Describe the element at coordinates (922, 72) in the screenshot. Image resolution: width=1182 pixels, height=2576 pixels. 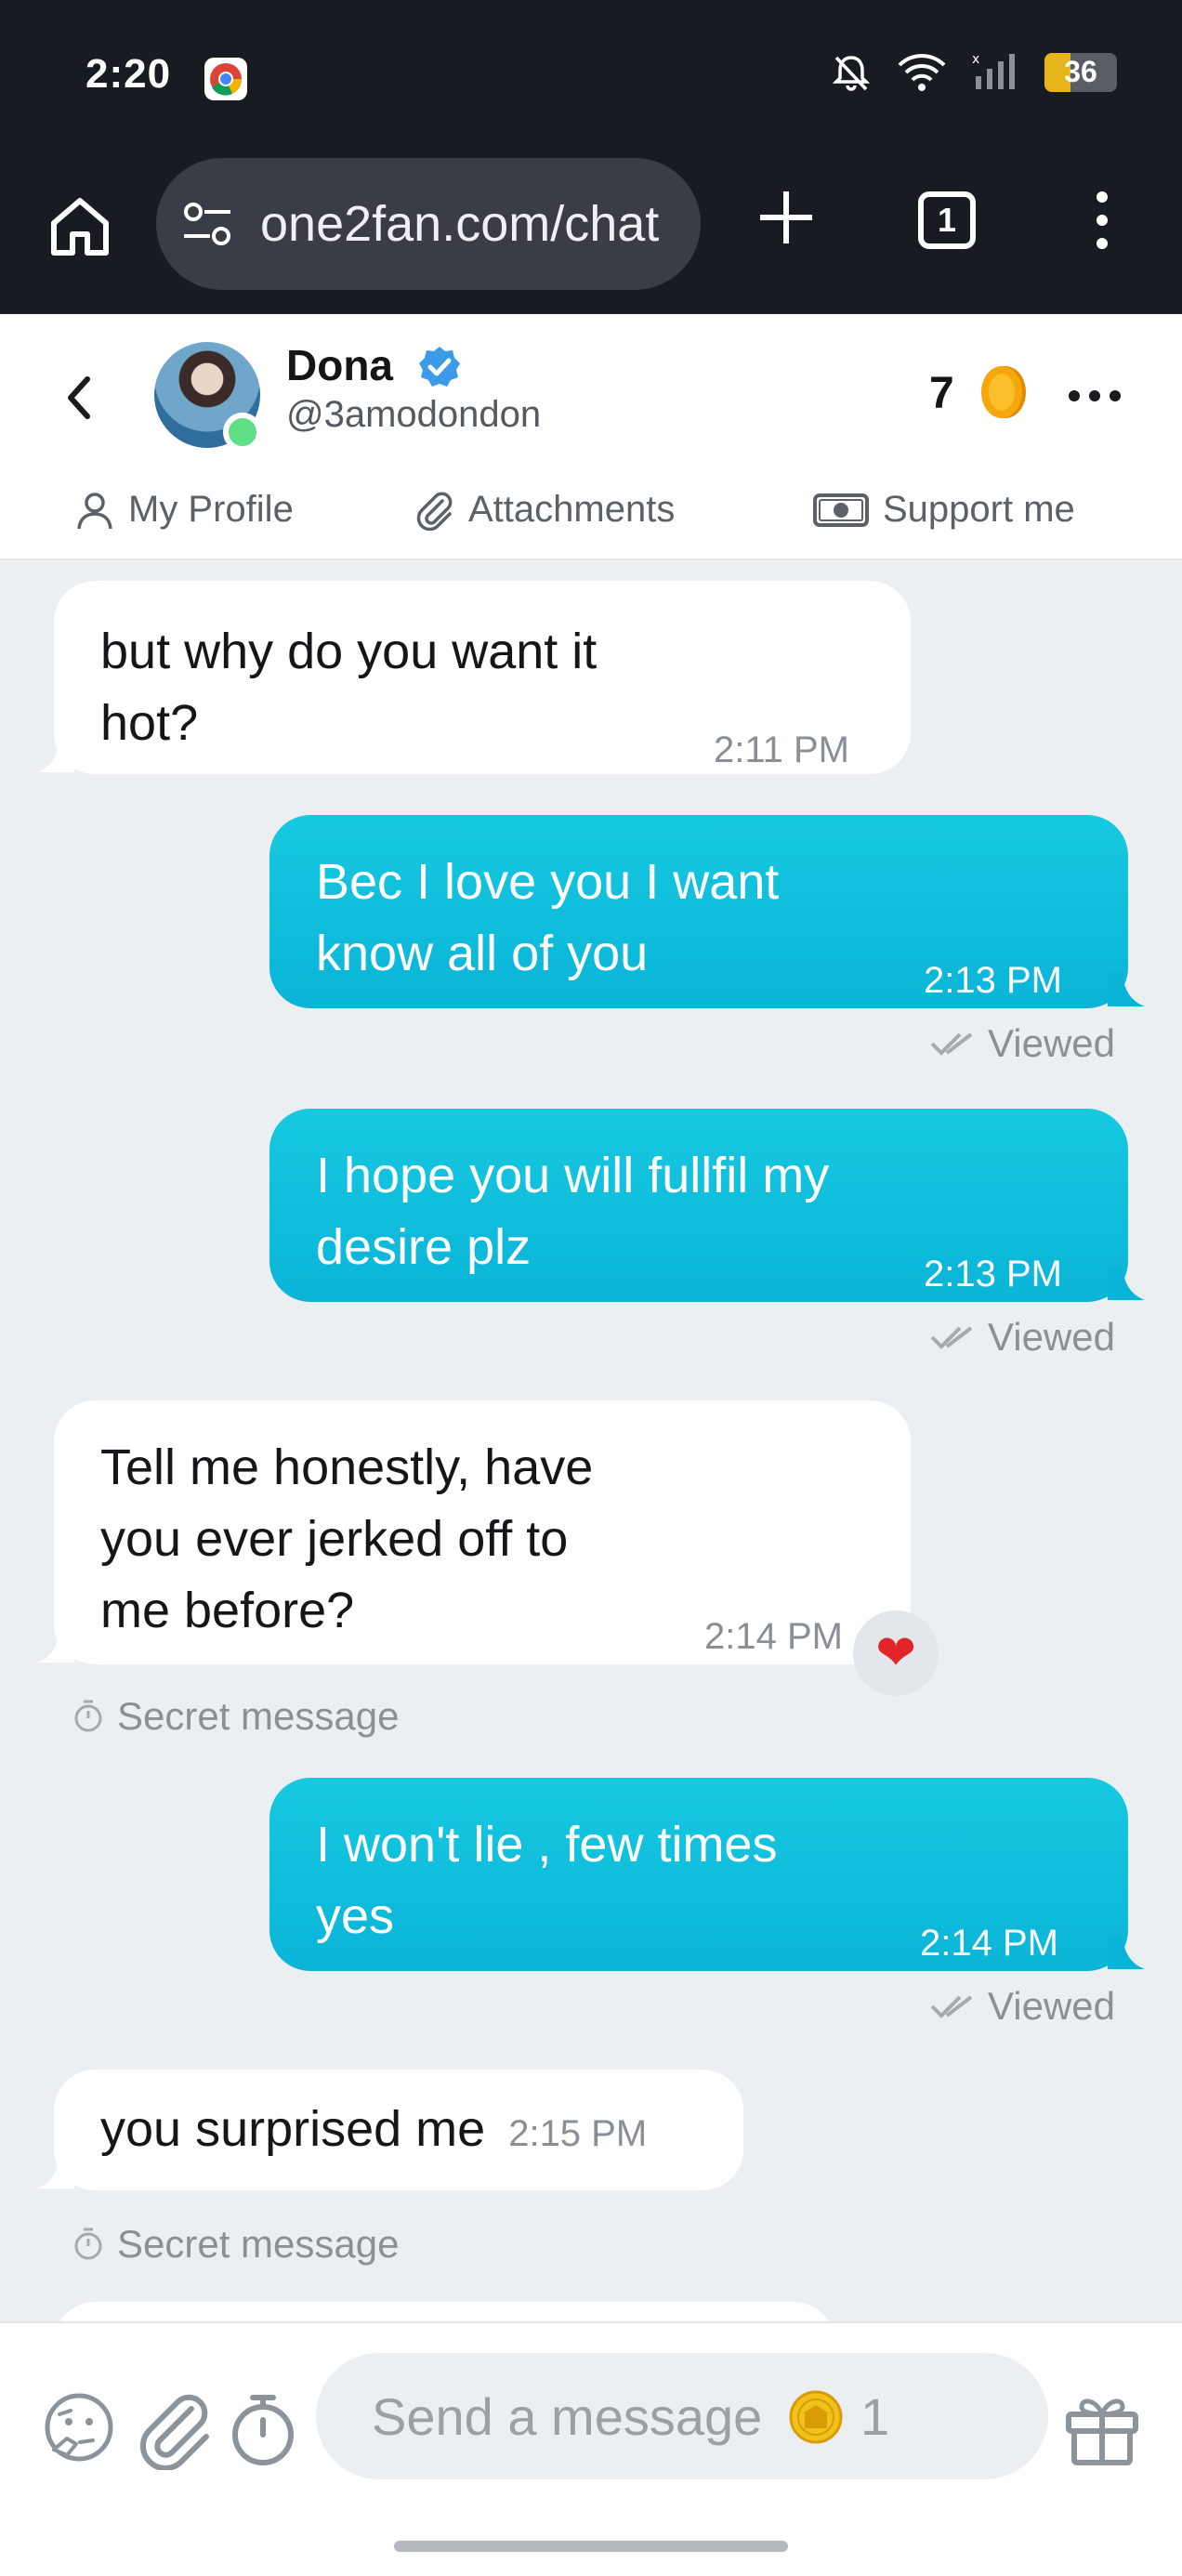
I see `wifi-icon` at that location.